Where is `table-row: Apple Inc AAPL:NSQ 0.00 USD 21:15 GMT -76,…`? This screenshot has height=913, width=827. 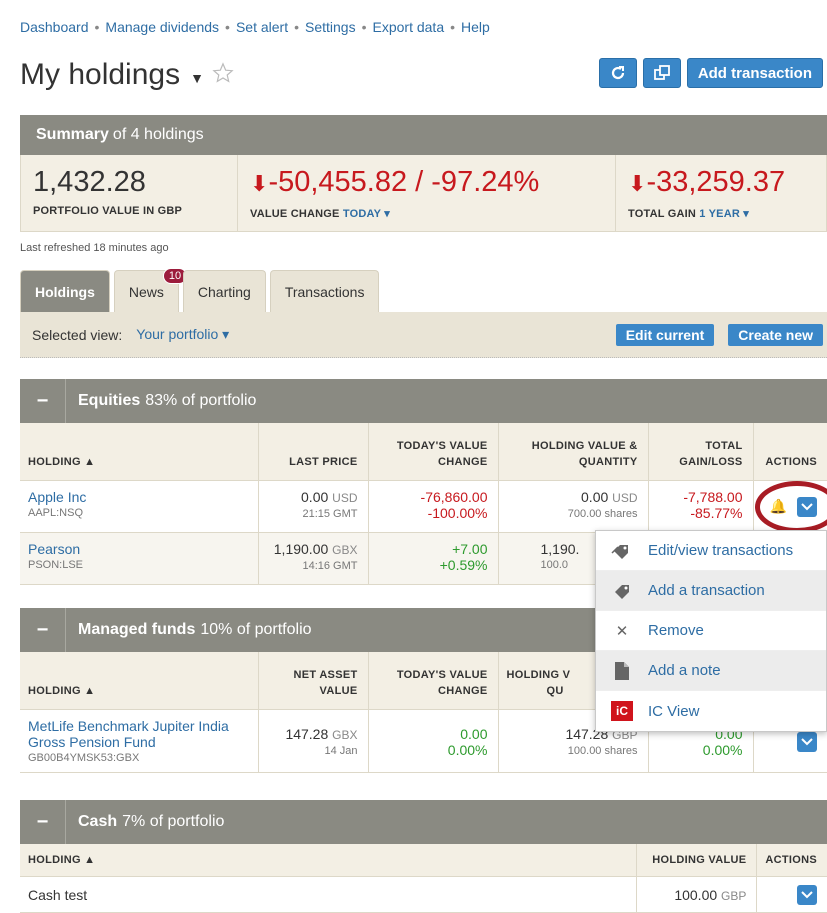 table-row: Apple Inc AAPL:NSQ 0.00 USD 21:15 GMT -76,… is located at coordinates (423, 506).